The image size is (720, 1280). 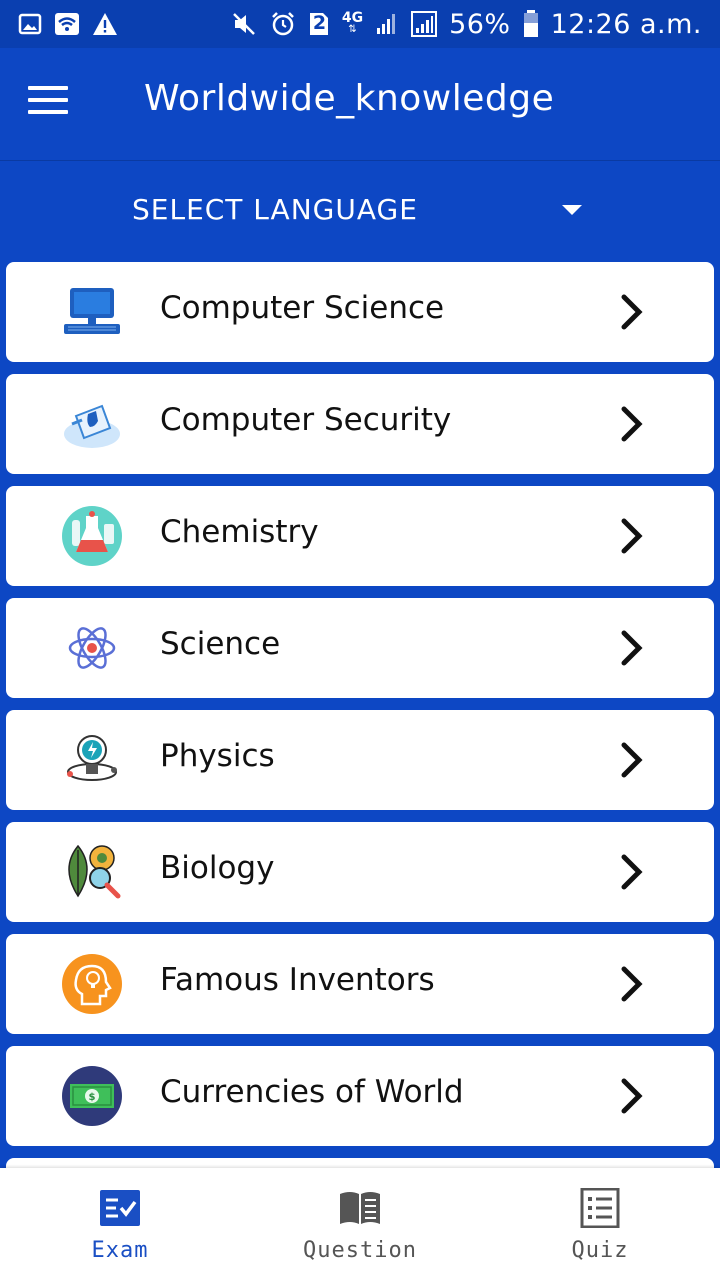 I want to click on nav-item-exam: Exam, so click(x=120, y=1224).